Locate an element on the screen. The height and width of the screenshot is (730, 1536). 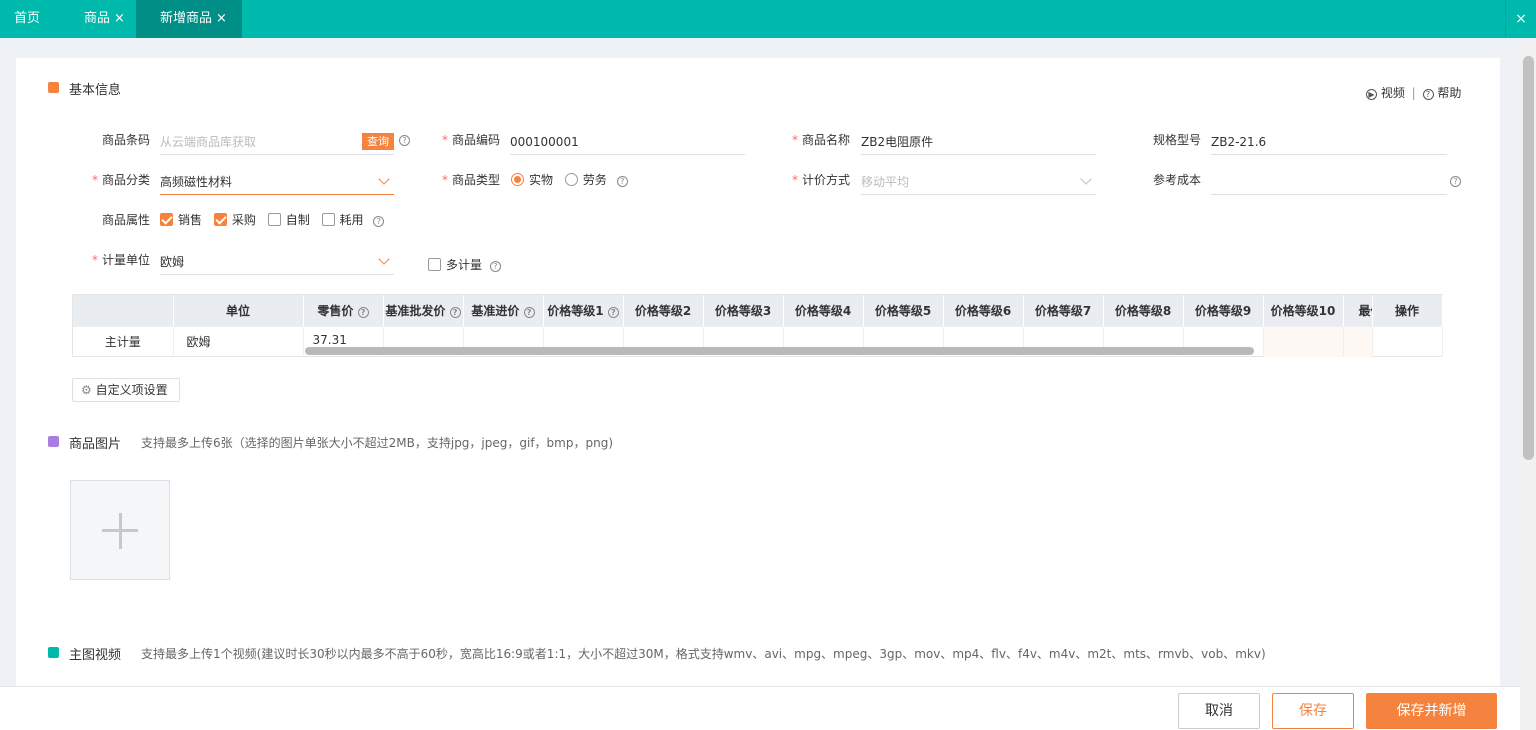
tab-home: 首页 is located at coordinates (27, 19).